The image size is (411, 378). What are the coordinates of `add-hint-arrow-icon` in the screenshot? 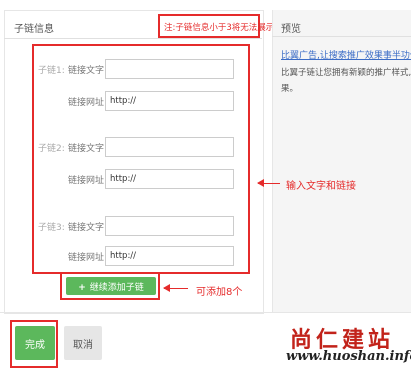 It's located at (175, 288).